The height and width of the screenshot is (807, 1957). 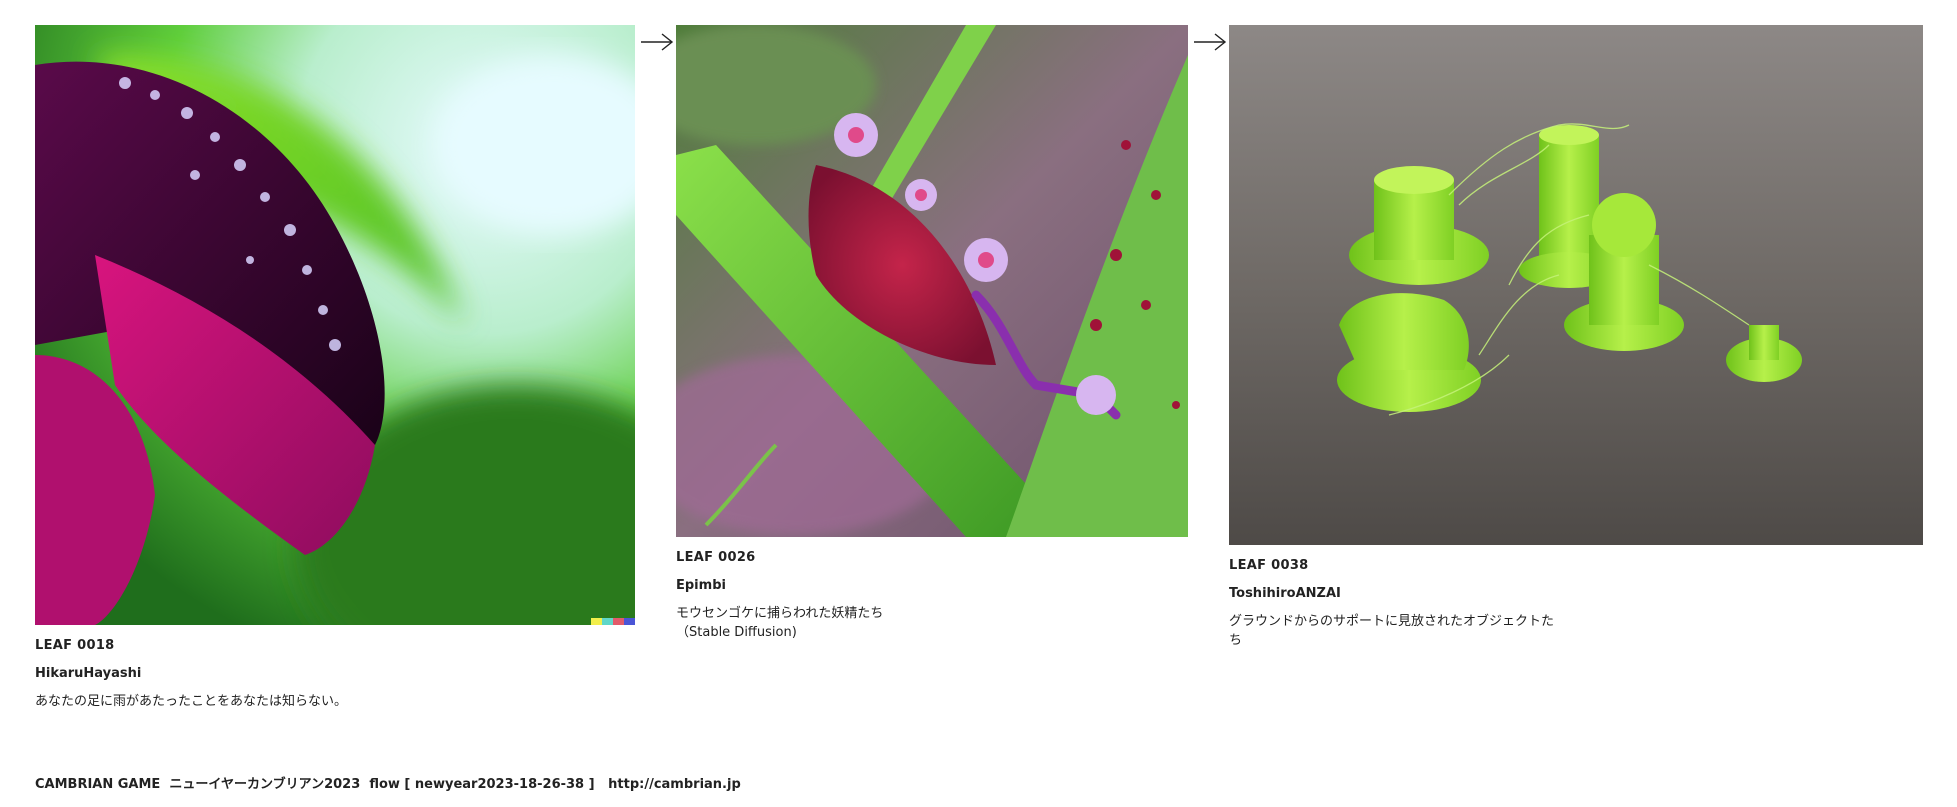 What do you see at coordinates (932, 586) in the screenshot?
I see `leaf-author: Epimbi` at bounding box center [932, 586].